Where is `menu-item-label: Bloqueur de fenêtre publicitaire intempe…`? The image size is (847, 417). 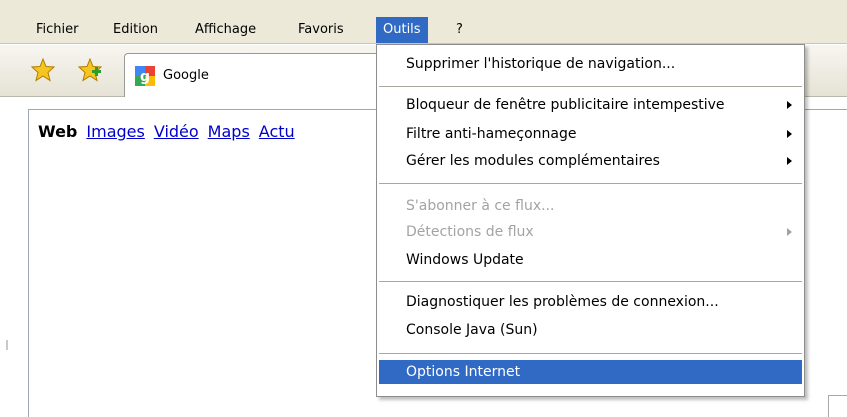
menu-item-label: Bloqueur de fenêtre publicitaire intempe… is located at coordinates (565, 105).